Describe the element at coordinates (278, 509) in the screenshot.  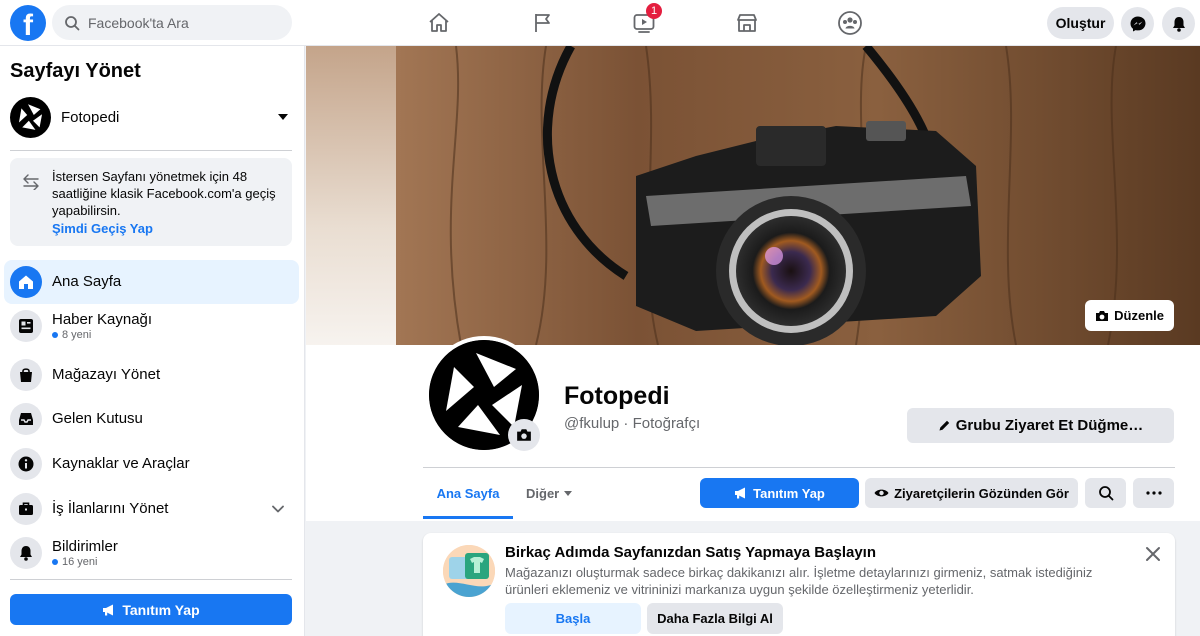
I see `chevron-down-icon` at that location.